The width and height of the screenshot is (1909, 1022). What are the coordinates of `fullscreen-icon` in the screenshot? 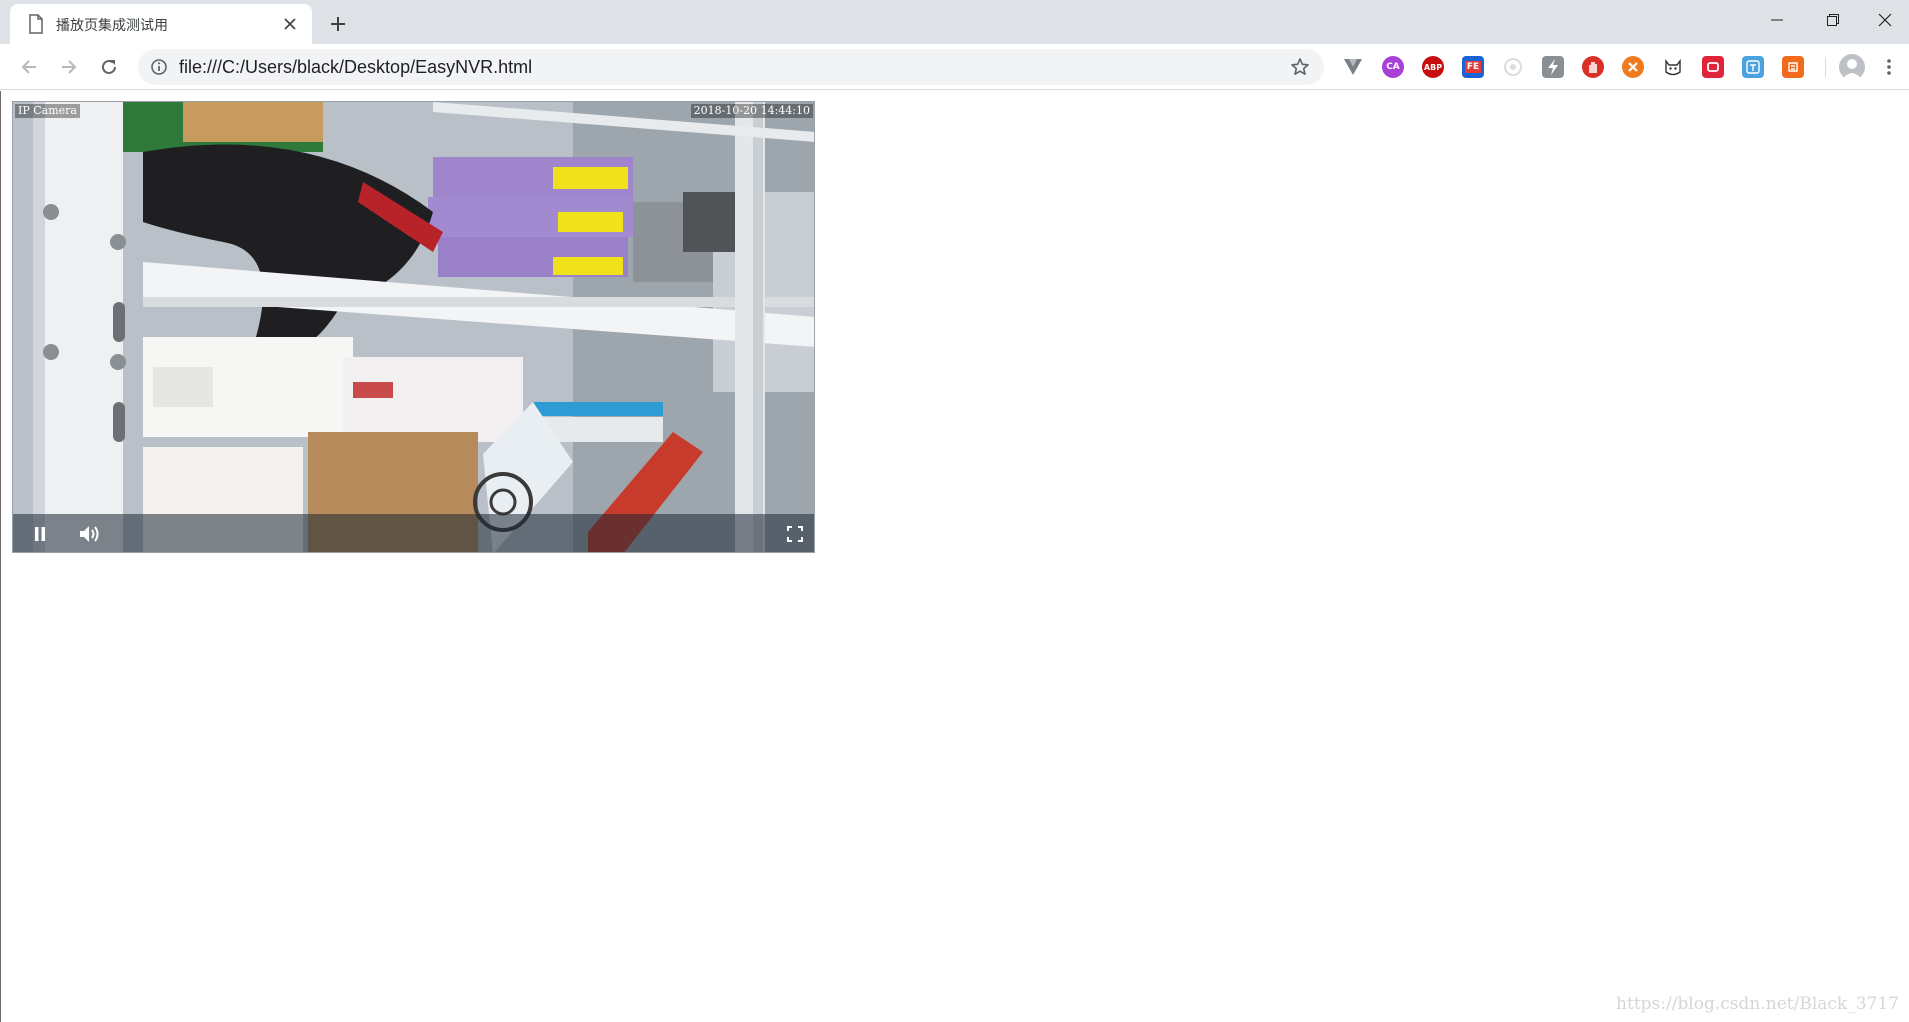 It's located at (795, 534).